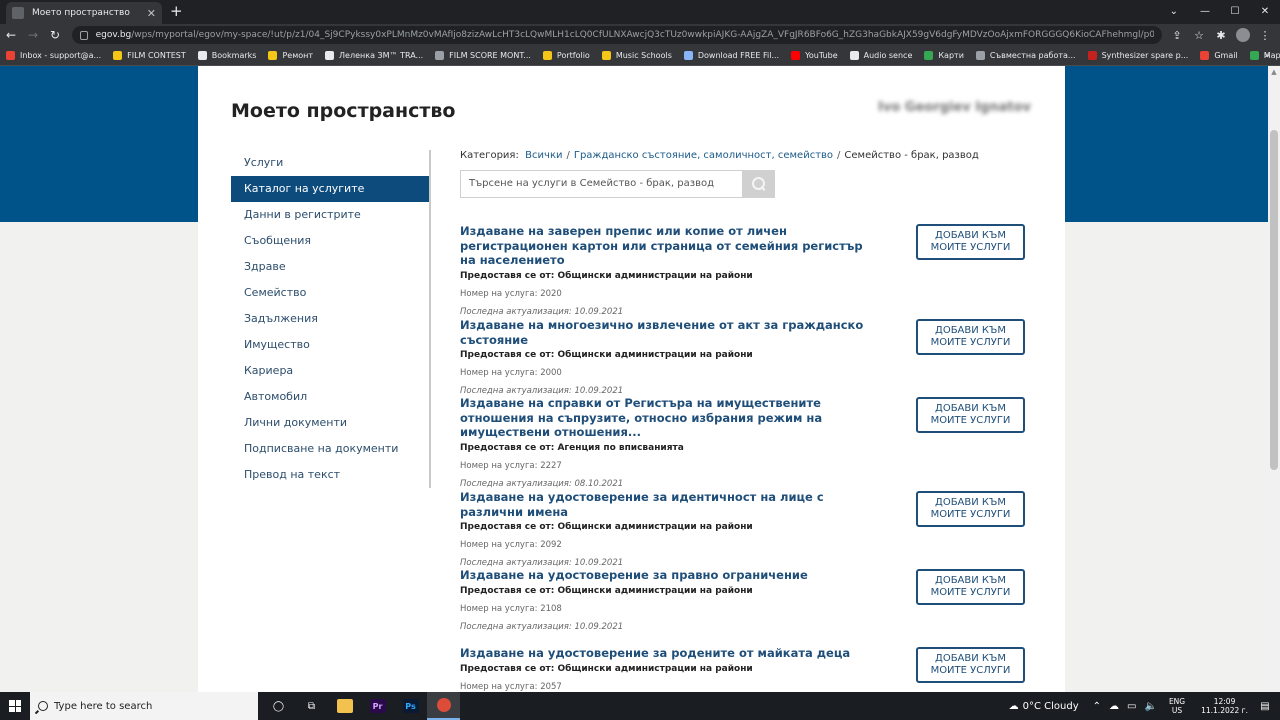  I want to click on network-icon: ▭, so click(1131, 706).